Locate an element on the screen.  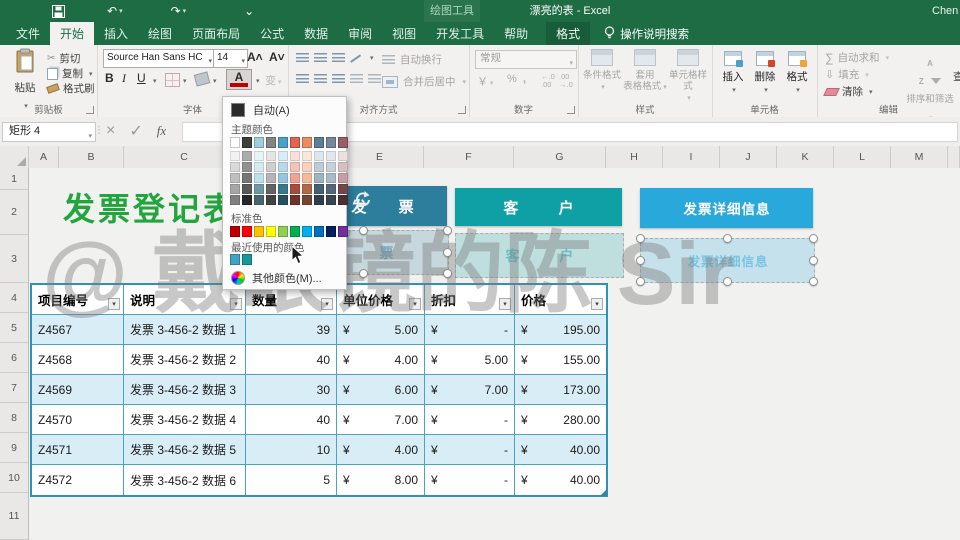
tab-数据: 数据 is located at coordinates (316, 33).